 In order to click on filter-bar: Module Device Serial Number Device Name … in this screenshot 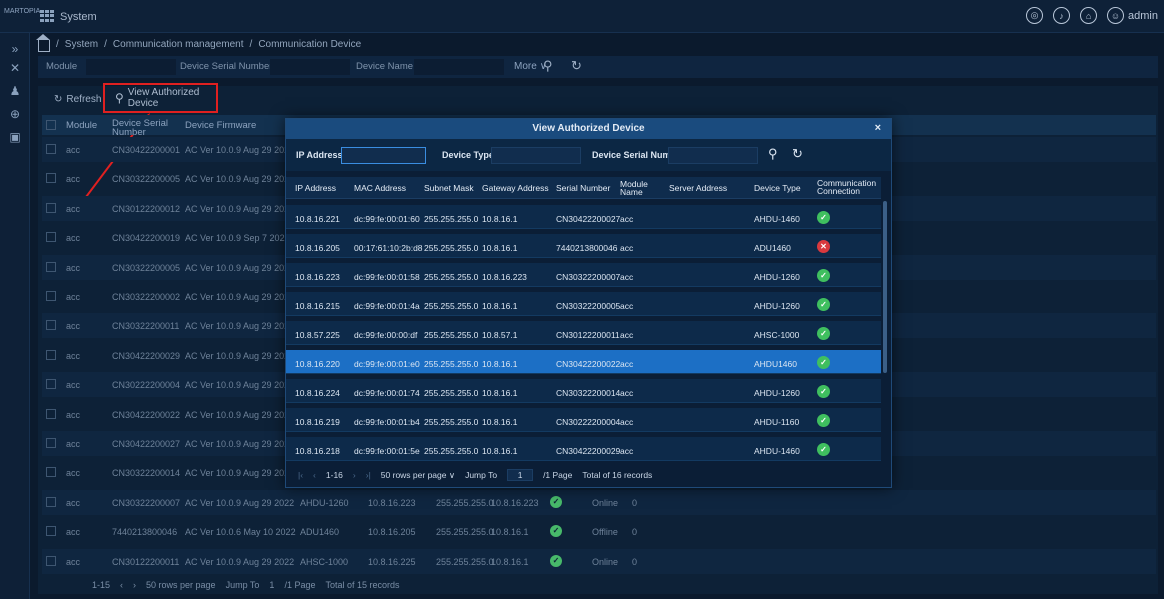, I will do `click(598, 67)`.